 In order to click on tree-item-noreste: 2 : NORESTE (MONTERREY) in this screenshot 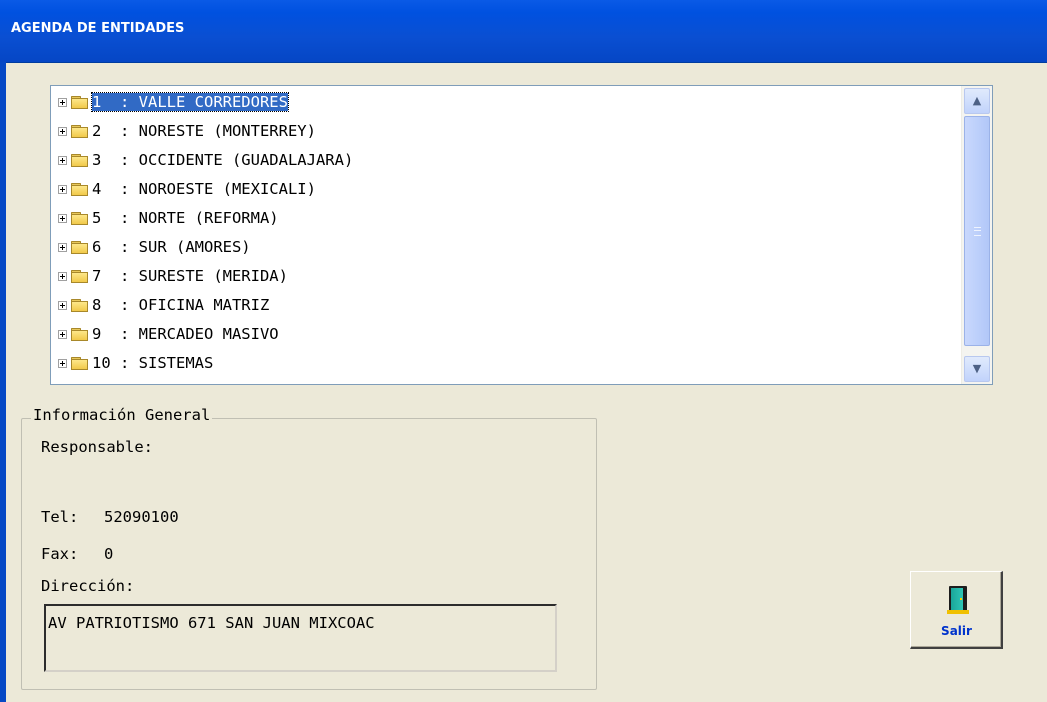, I will do `click(187, 131)`.